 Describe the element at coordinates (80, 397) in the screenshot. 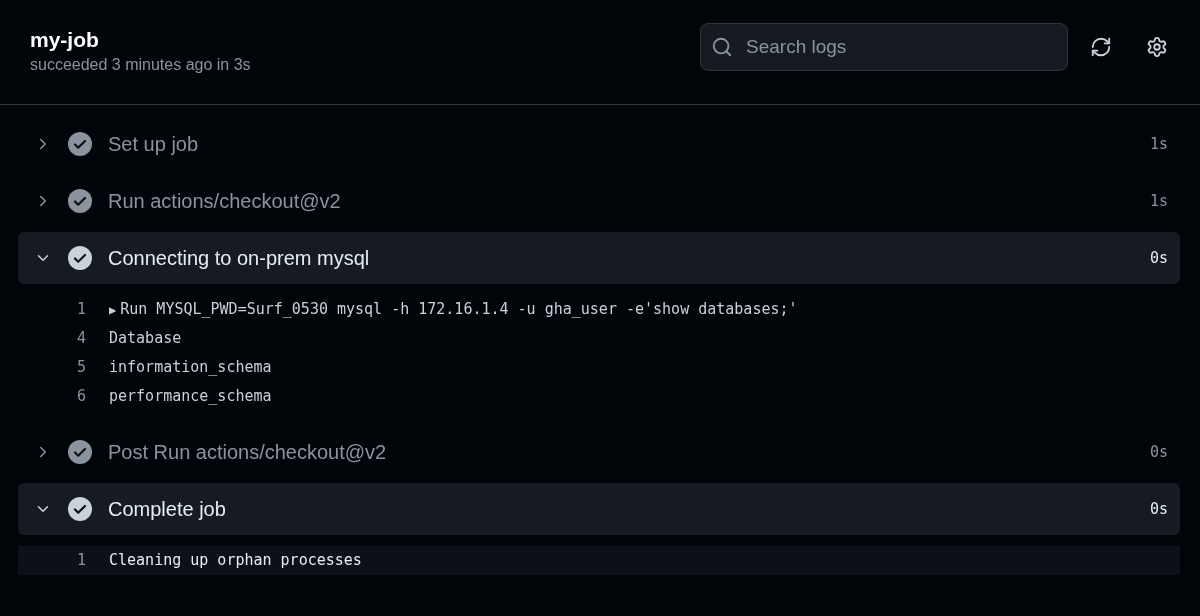

I see `line-number: 6` at that location.